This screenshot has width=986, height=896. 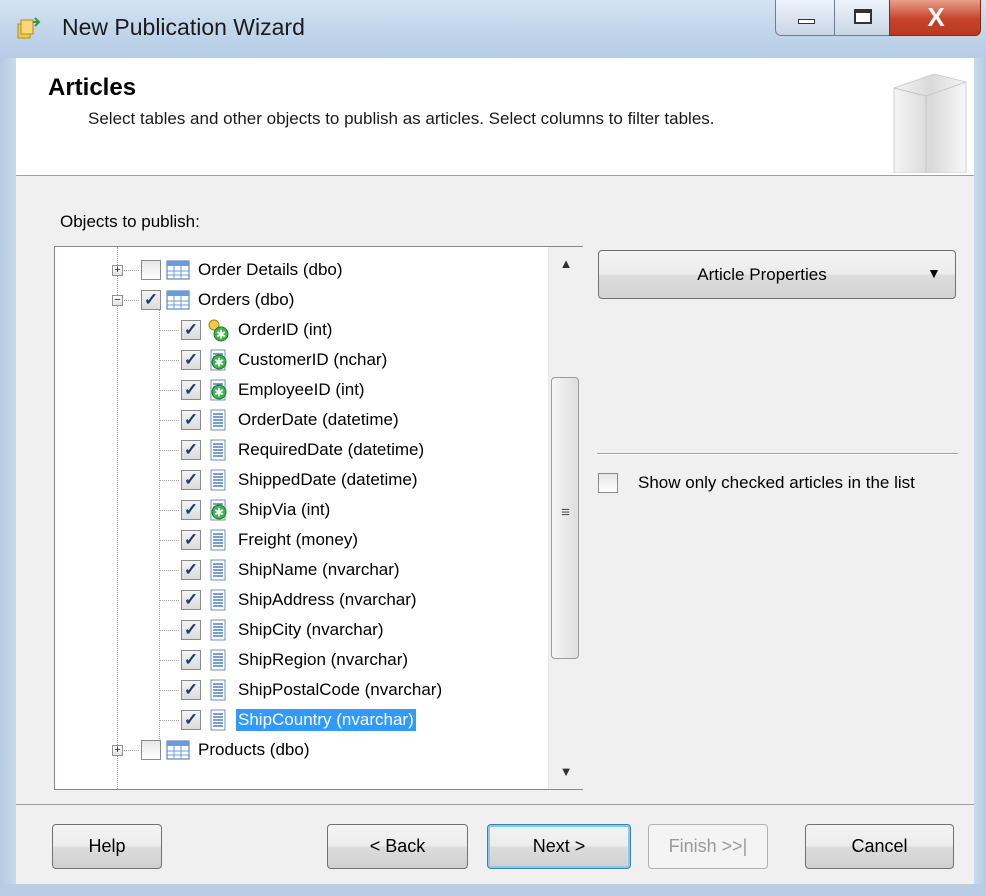 I want to click on cancel-button: Cancel, so click(x=879, y=846).